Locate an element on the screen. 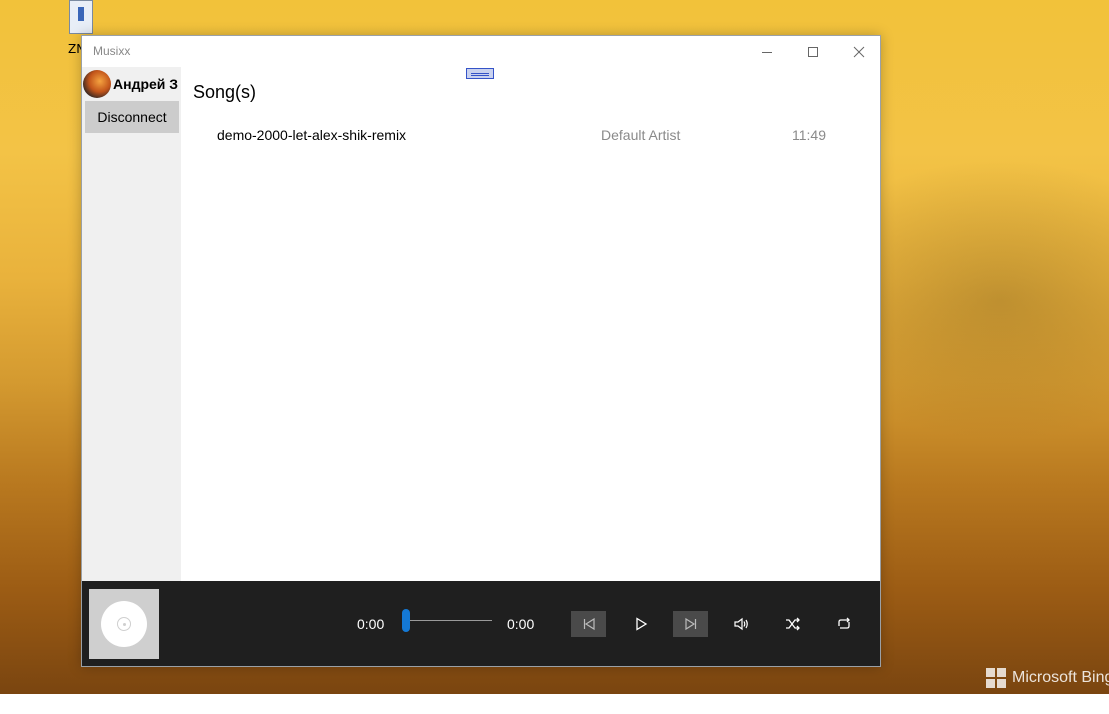  page-title: Song(s) is located at coordinates (225, 92).